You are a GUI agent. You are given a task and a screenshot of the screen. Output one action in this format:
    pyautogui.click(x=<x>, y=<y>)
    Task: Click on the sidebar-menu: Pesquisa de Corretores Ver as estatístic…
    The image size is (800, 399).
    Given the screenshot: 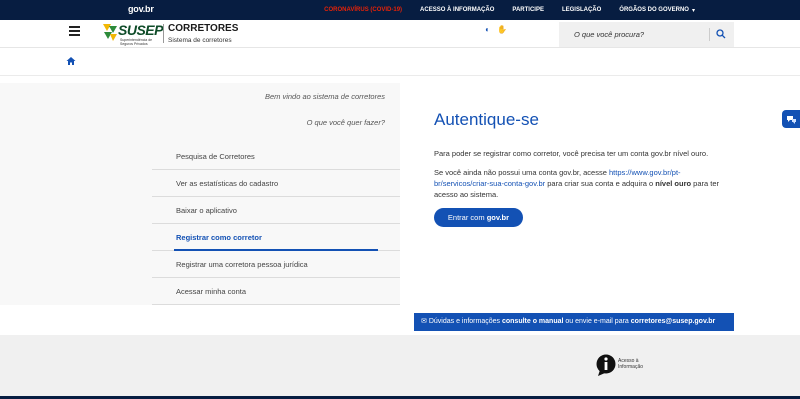 What is the action you would take?
    pyautogui.click(x=276, y=224)
    